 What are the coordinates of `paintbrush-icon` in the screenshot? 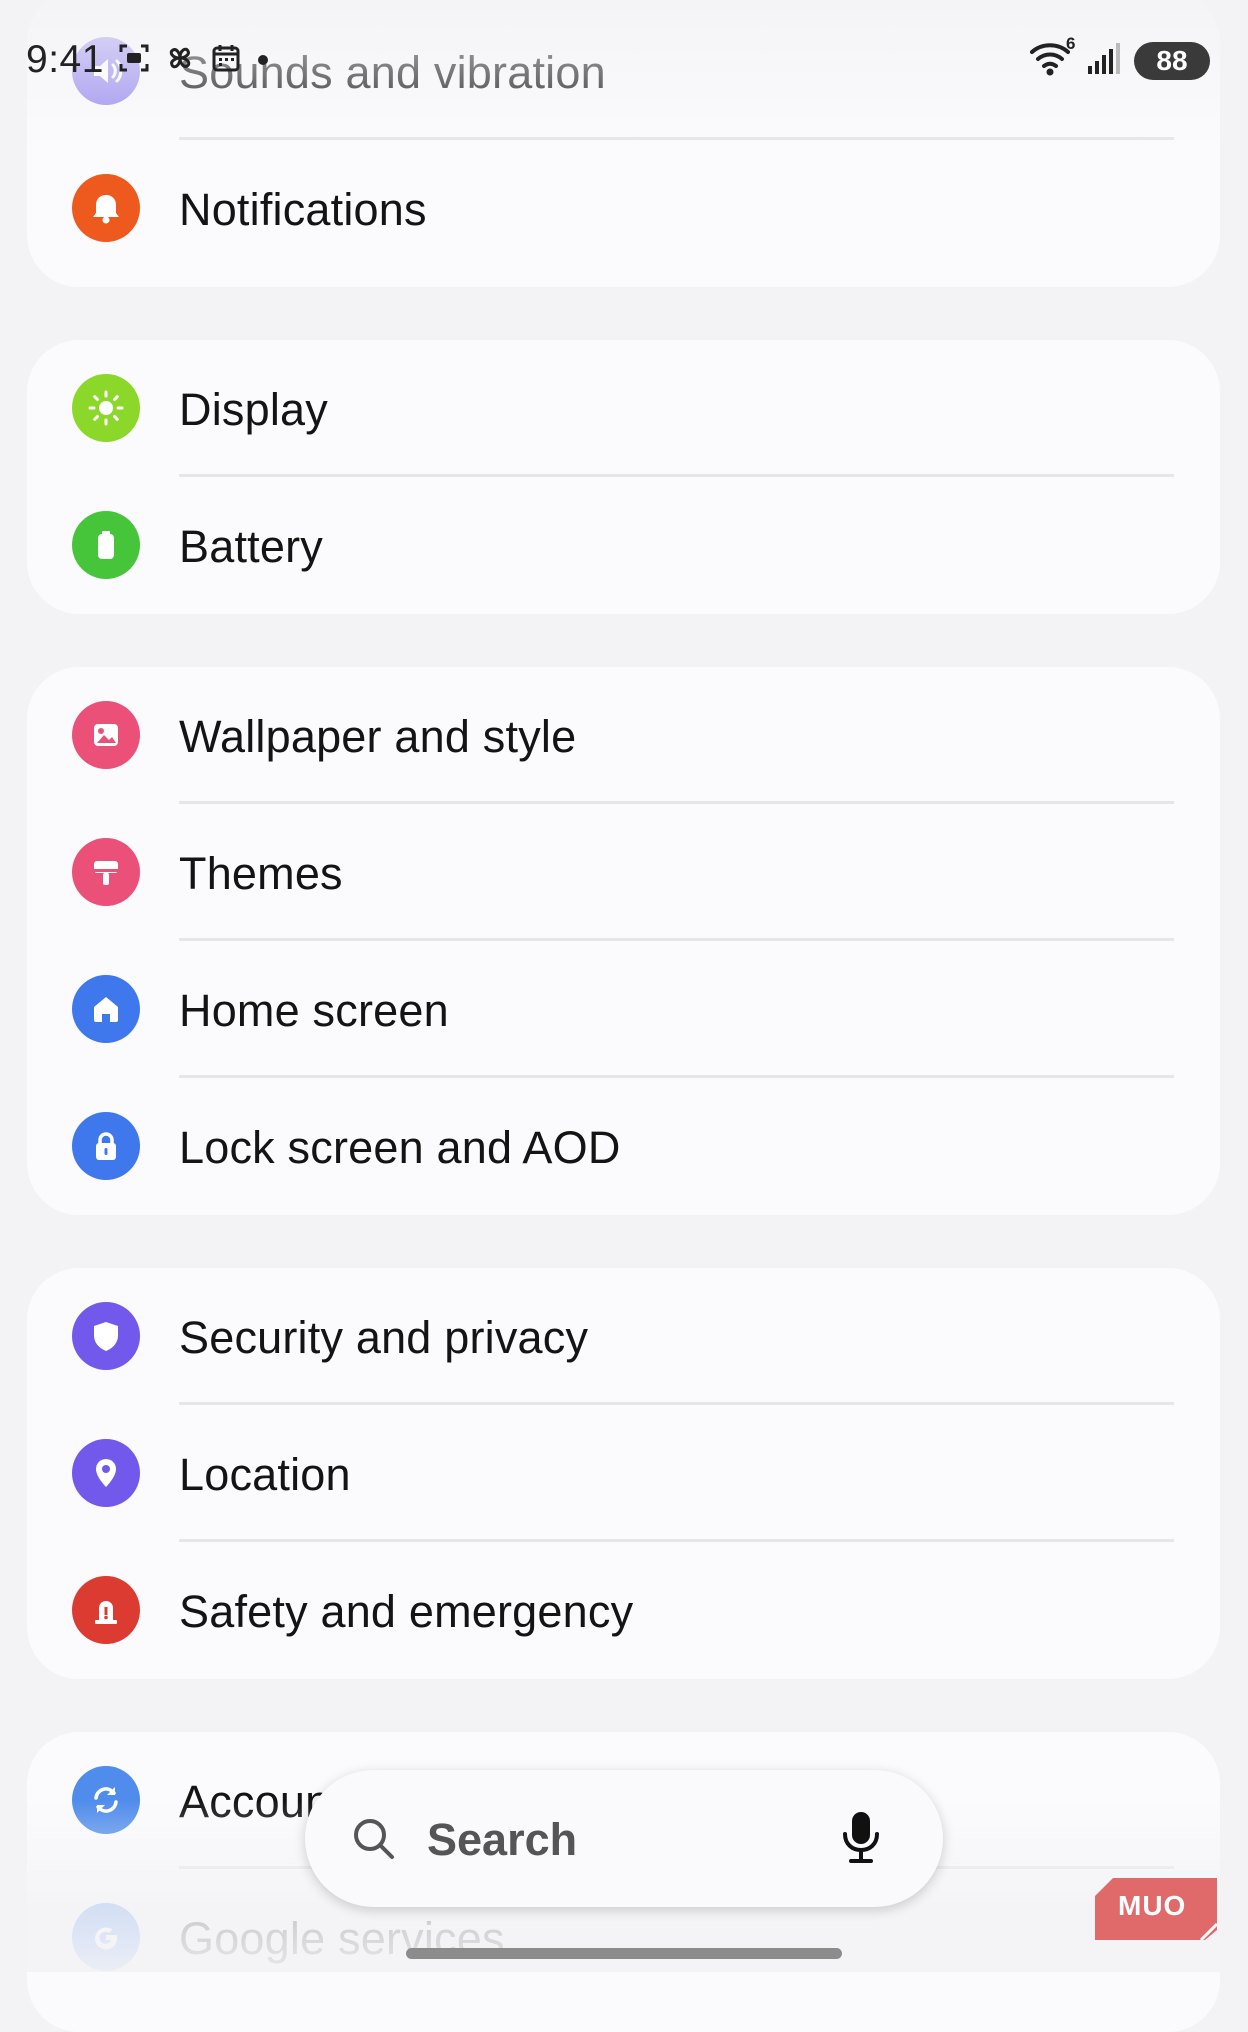 It's located at (106, 872).